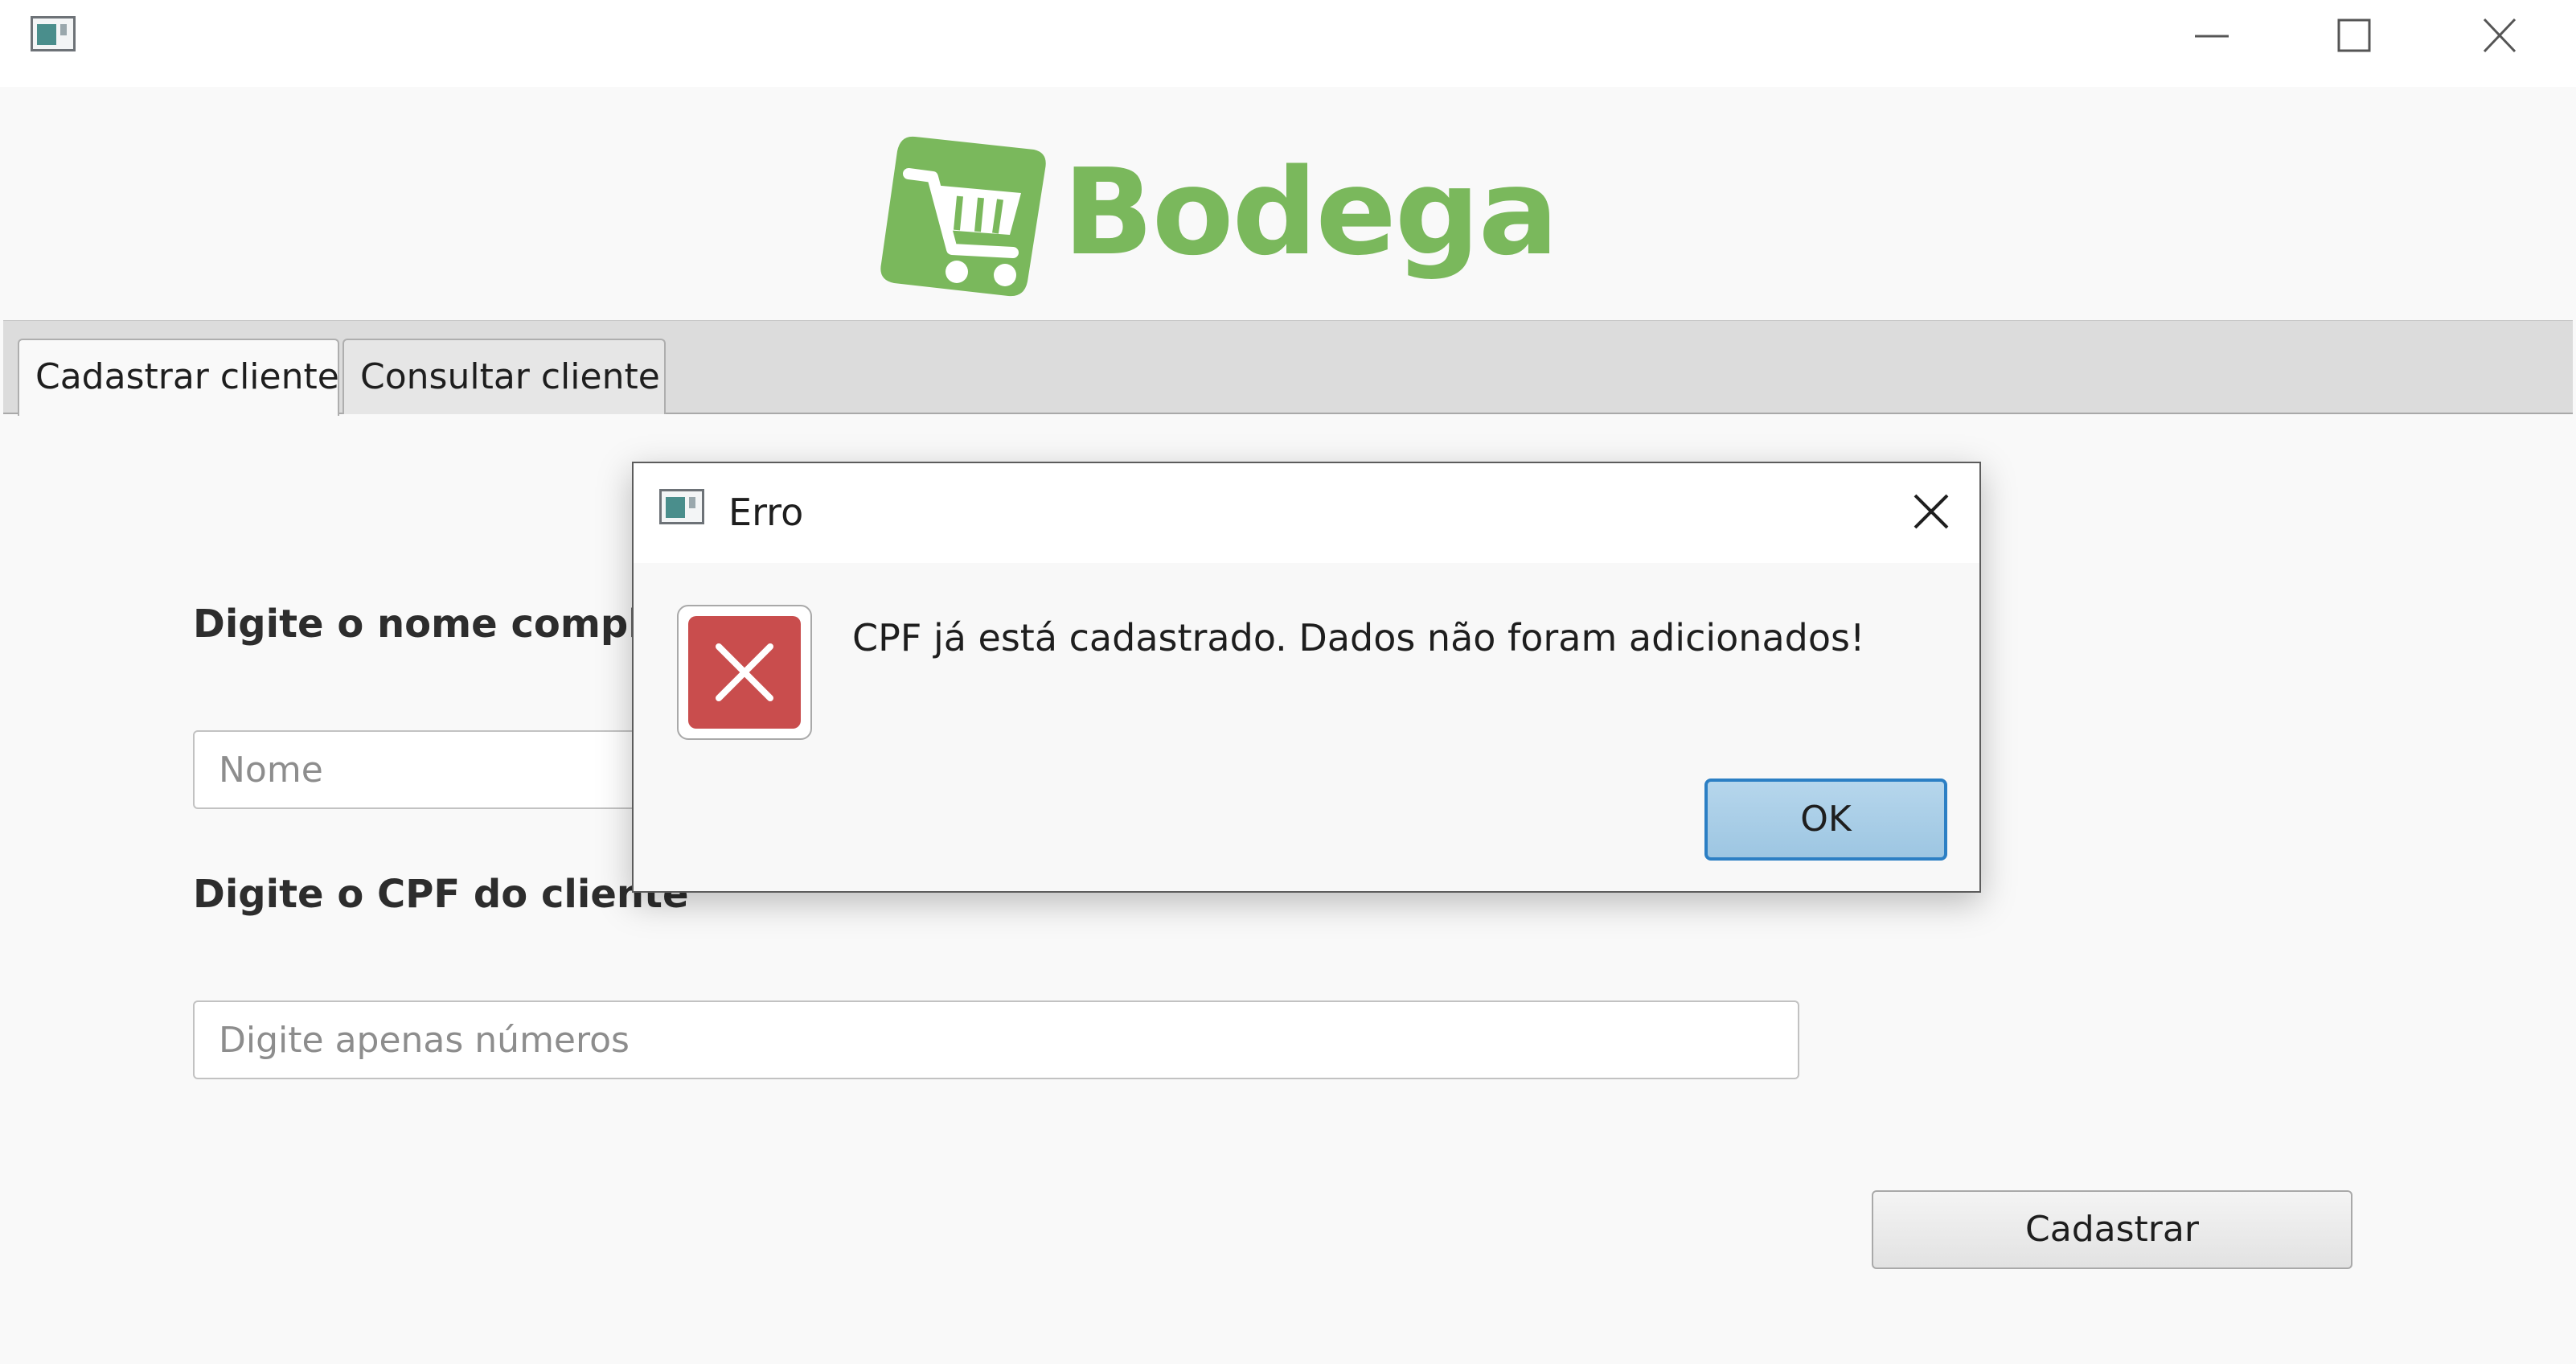  What do you see at coordinates (178, 377) in the screenshot?
I see `tab-cadastrar-cliente: Cadastrar cliente` at bounding box center [178, 377].